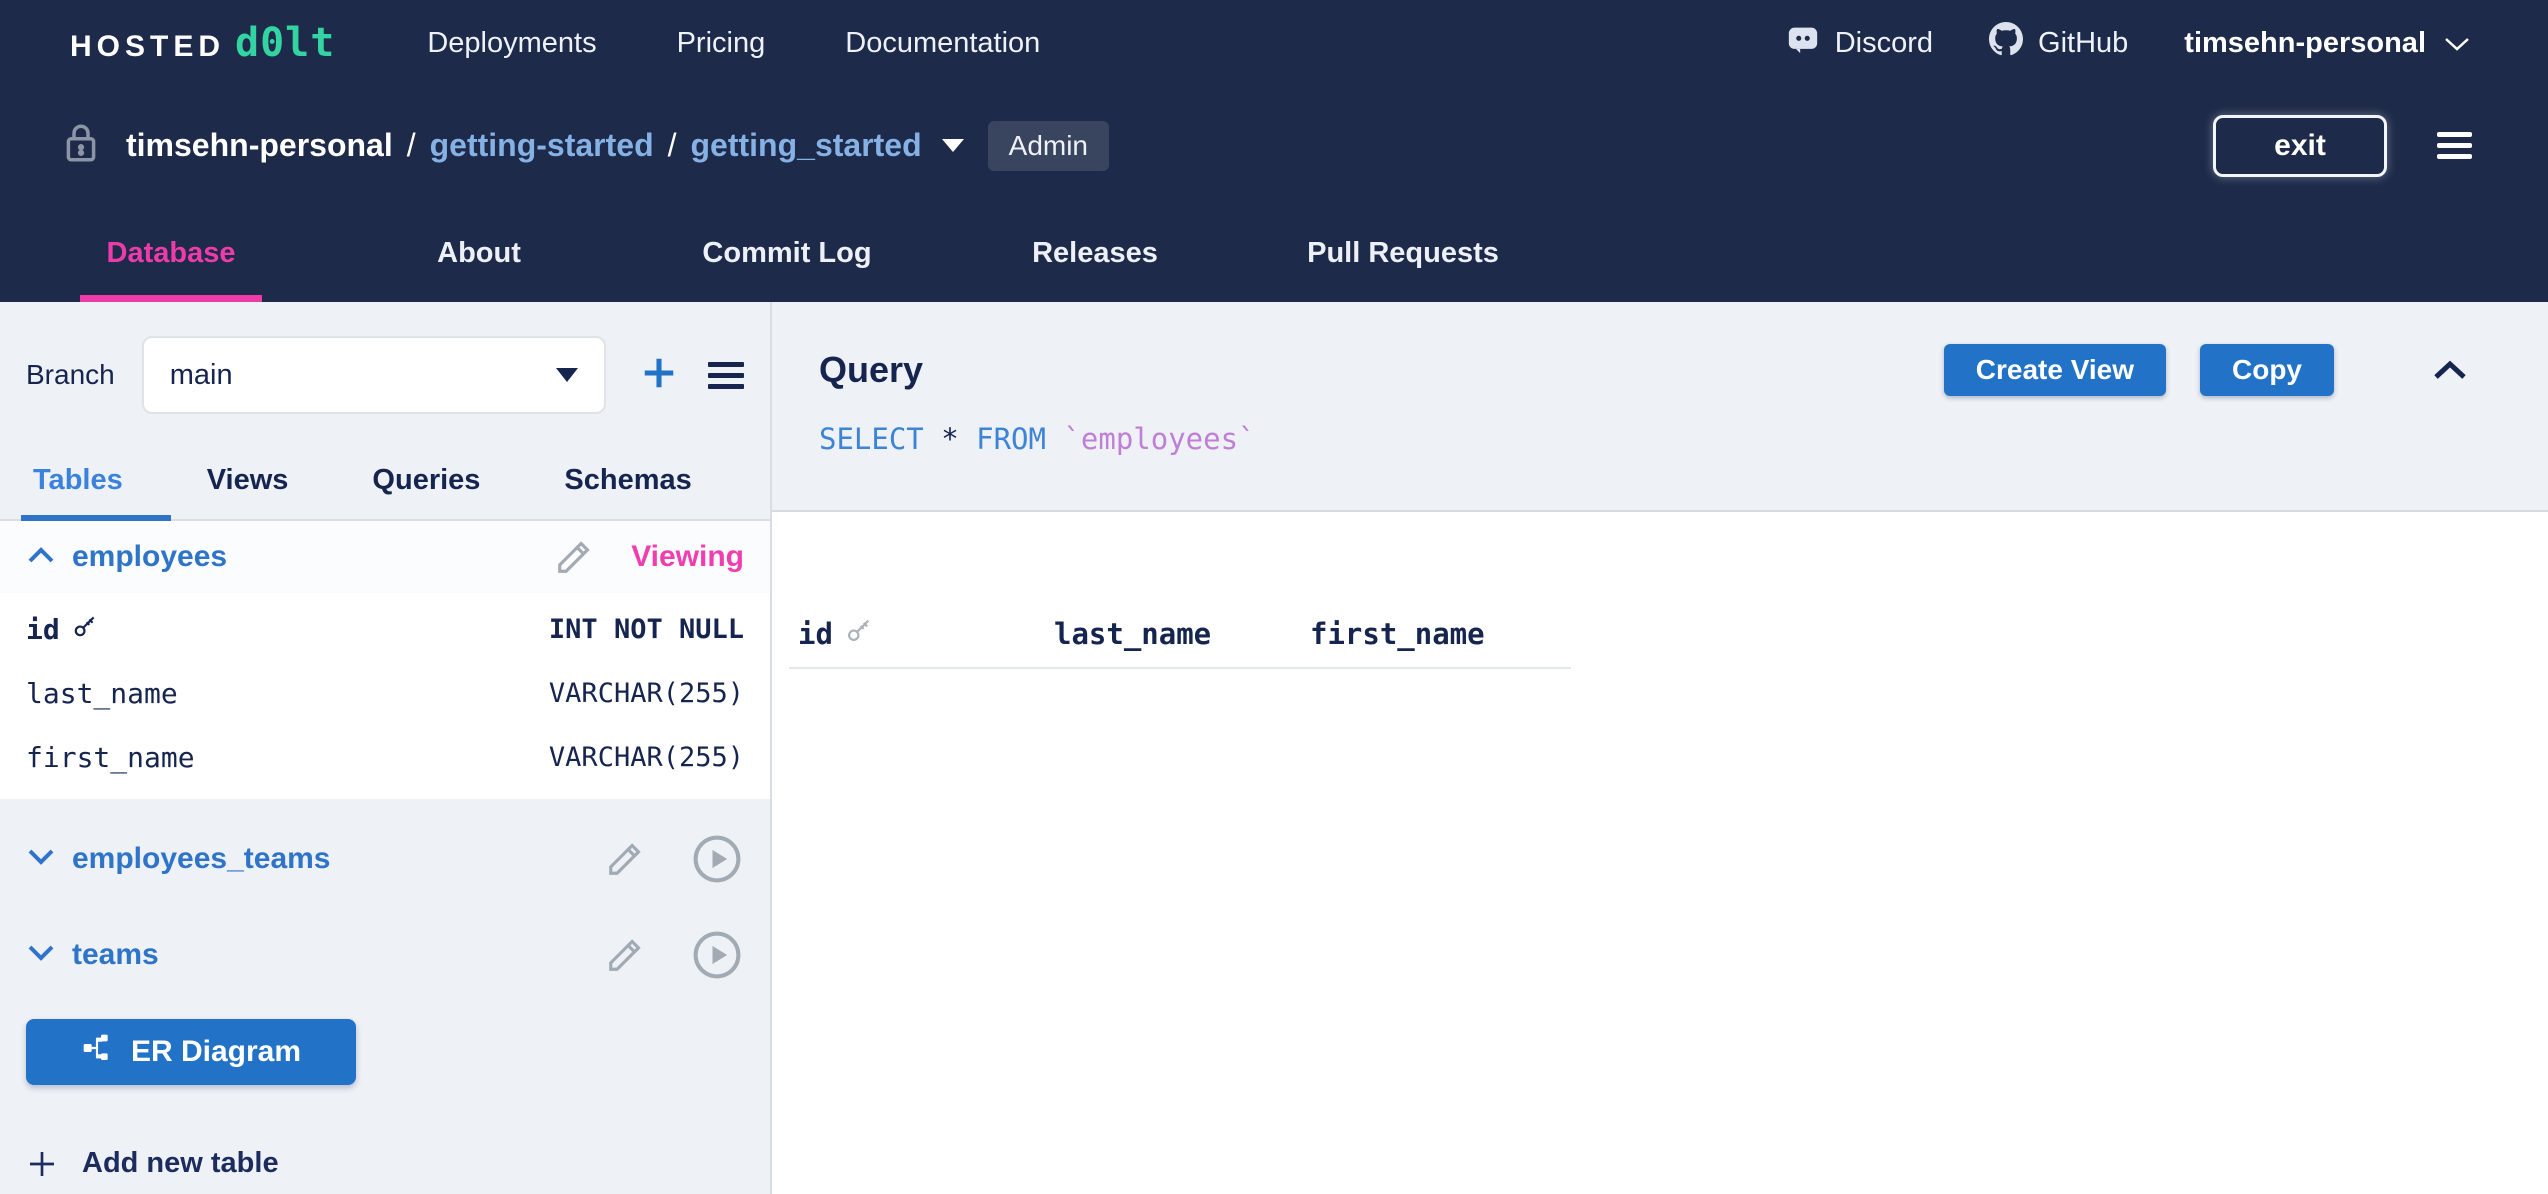 Image resolution: width=2548 pixels, height=1194 pixels. I want to click on branch-row: Branch main, so click(385, 373).